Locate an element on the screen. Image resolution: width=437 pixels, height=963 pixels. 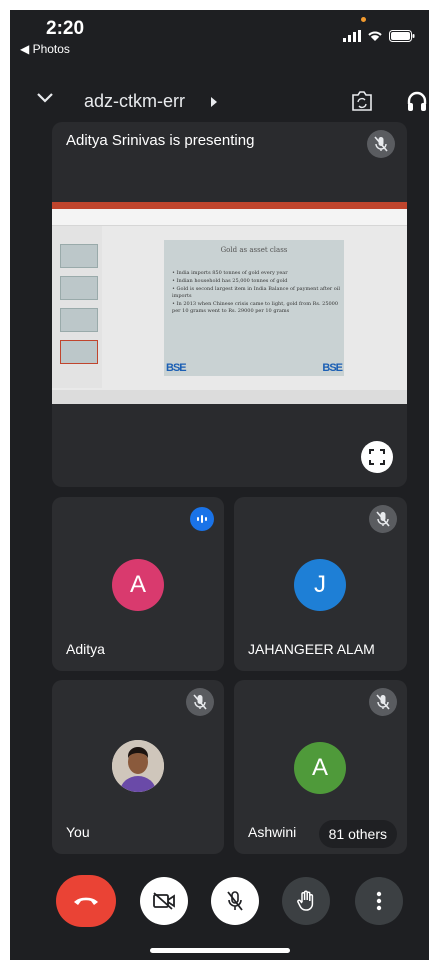
raise-hand-button is located at coordinates (306, 901).